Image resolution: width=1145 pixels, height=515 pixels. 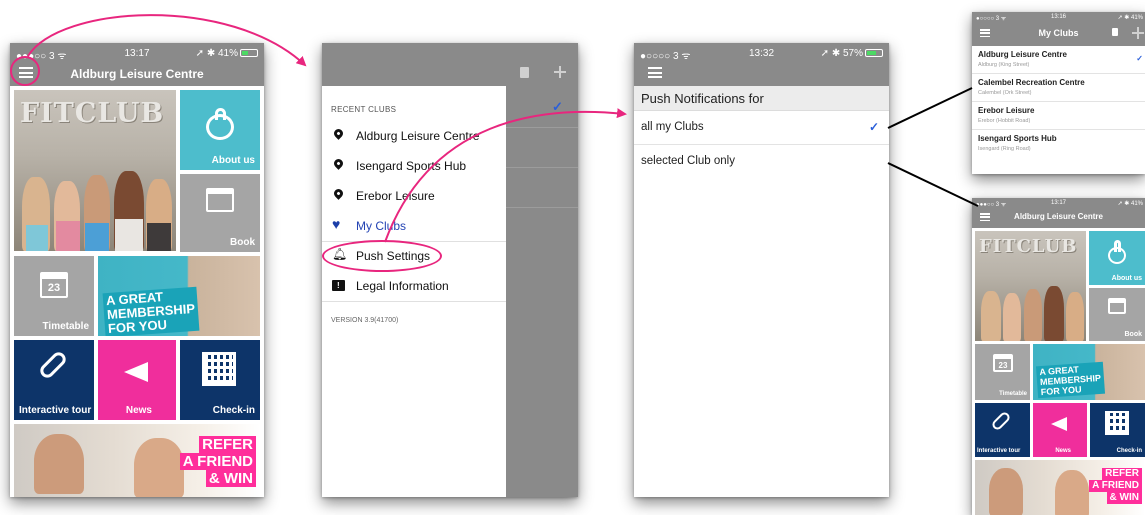 I want to click on drawer-header, so click(x=414, y=64).